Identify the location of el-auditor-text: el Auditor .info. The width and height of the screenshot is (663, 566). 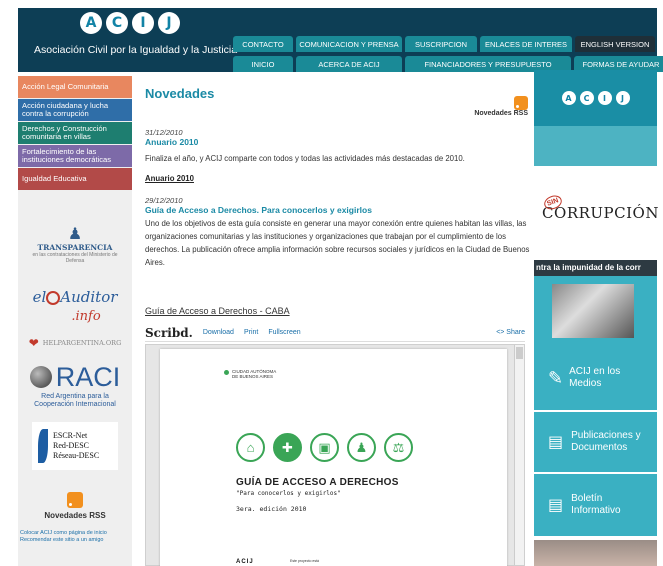
(75, 306).